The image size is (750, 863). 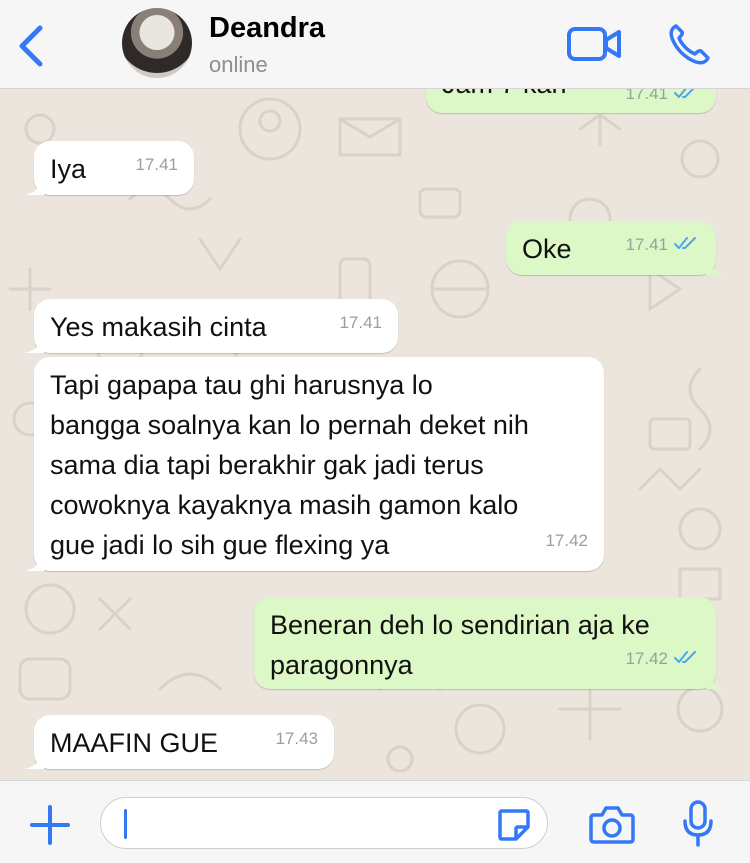 I want to click on contact-name: Deandra, so click(x=267, y=28).